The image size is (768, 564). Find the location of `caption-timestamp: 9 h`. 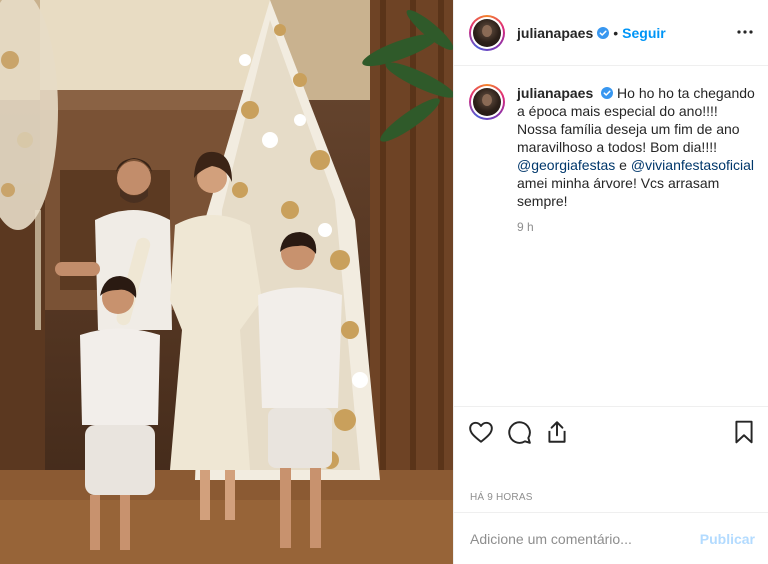

caption-timestamp: 9 h is located at coordinates (525, 227).